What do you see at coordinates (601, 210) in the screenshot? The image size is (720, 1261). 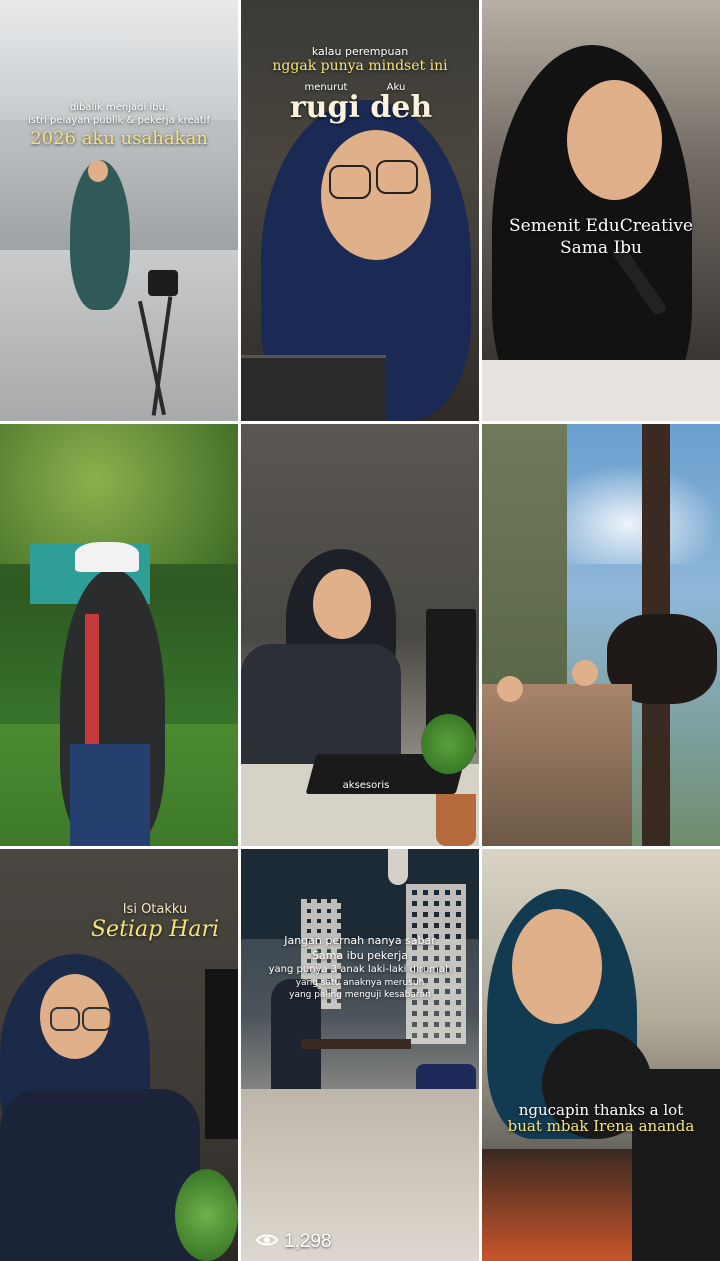 I see `video-thumbnail-3: Semenit EduCreative Sama Ibu` at bounding box center [601, 210].